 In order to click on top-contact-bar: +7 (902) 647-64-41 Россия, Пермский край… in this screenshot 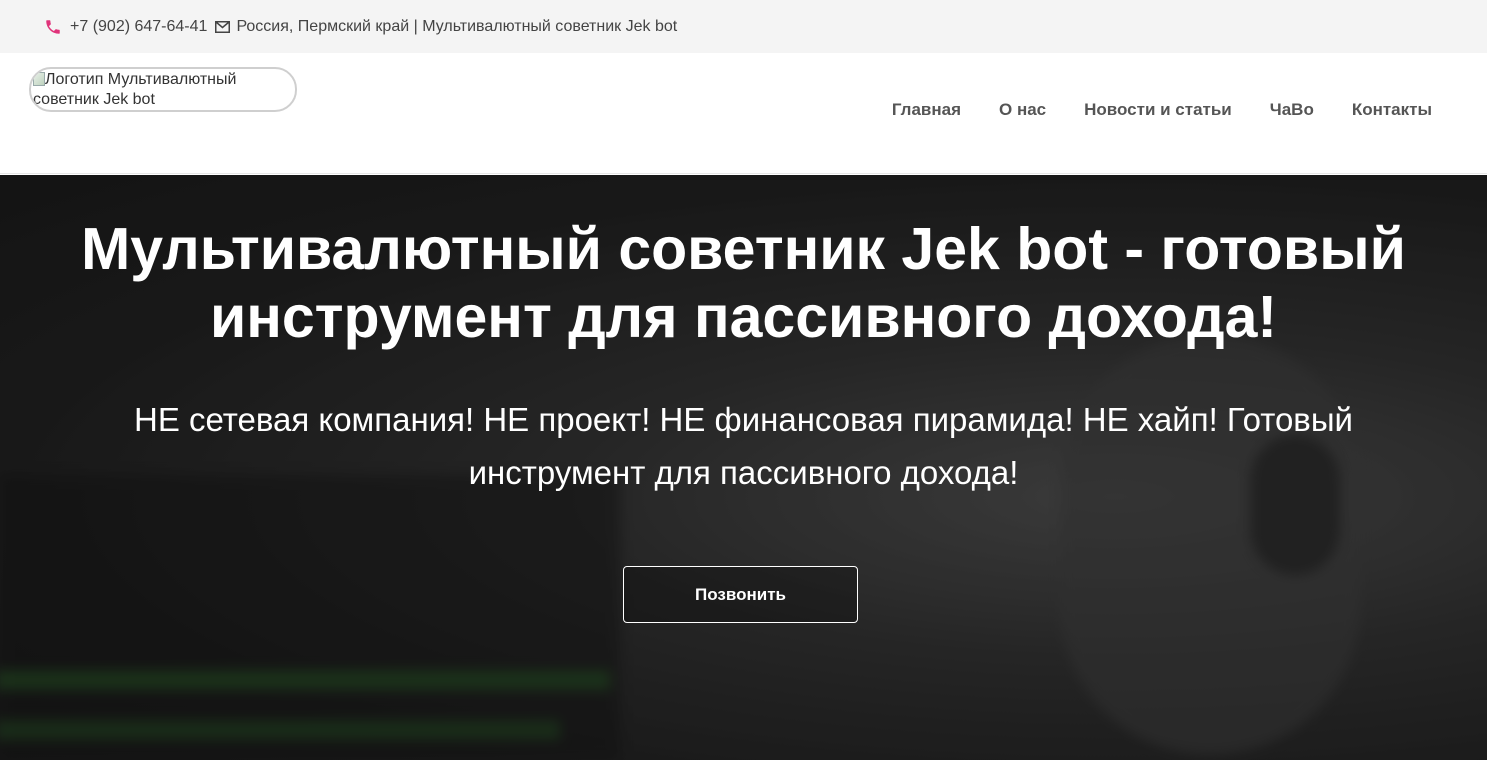, I will do `click(743, 26)`.